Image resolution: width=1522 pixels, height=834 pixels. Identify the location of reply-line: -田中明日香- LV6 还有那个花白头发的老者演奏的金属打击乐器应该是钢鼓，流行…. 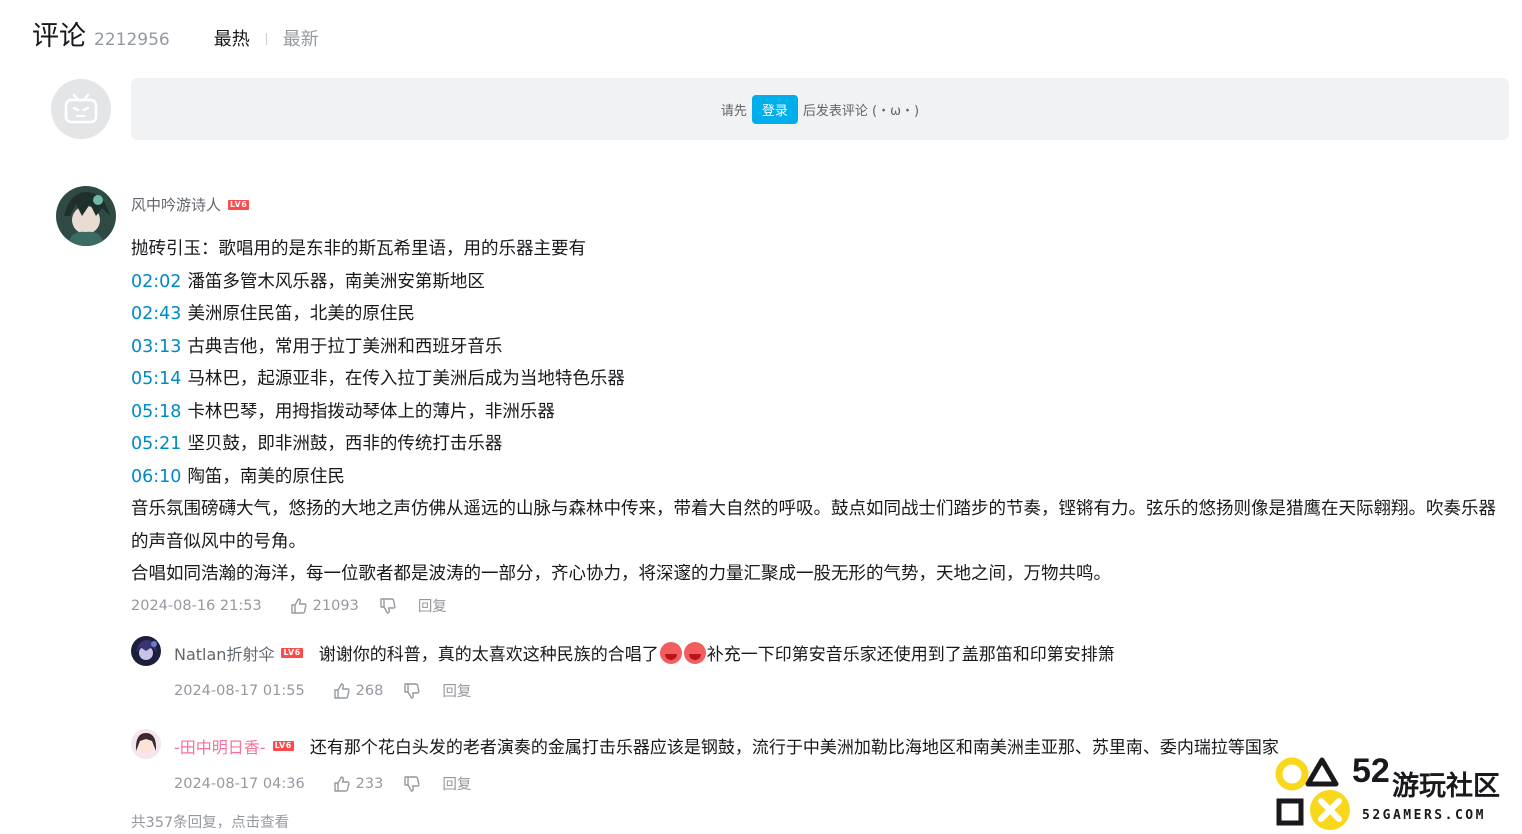
(726, 746).